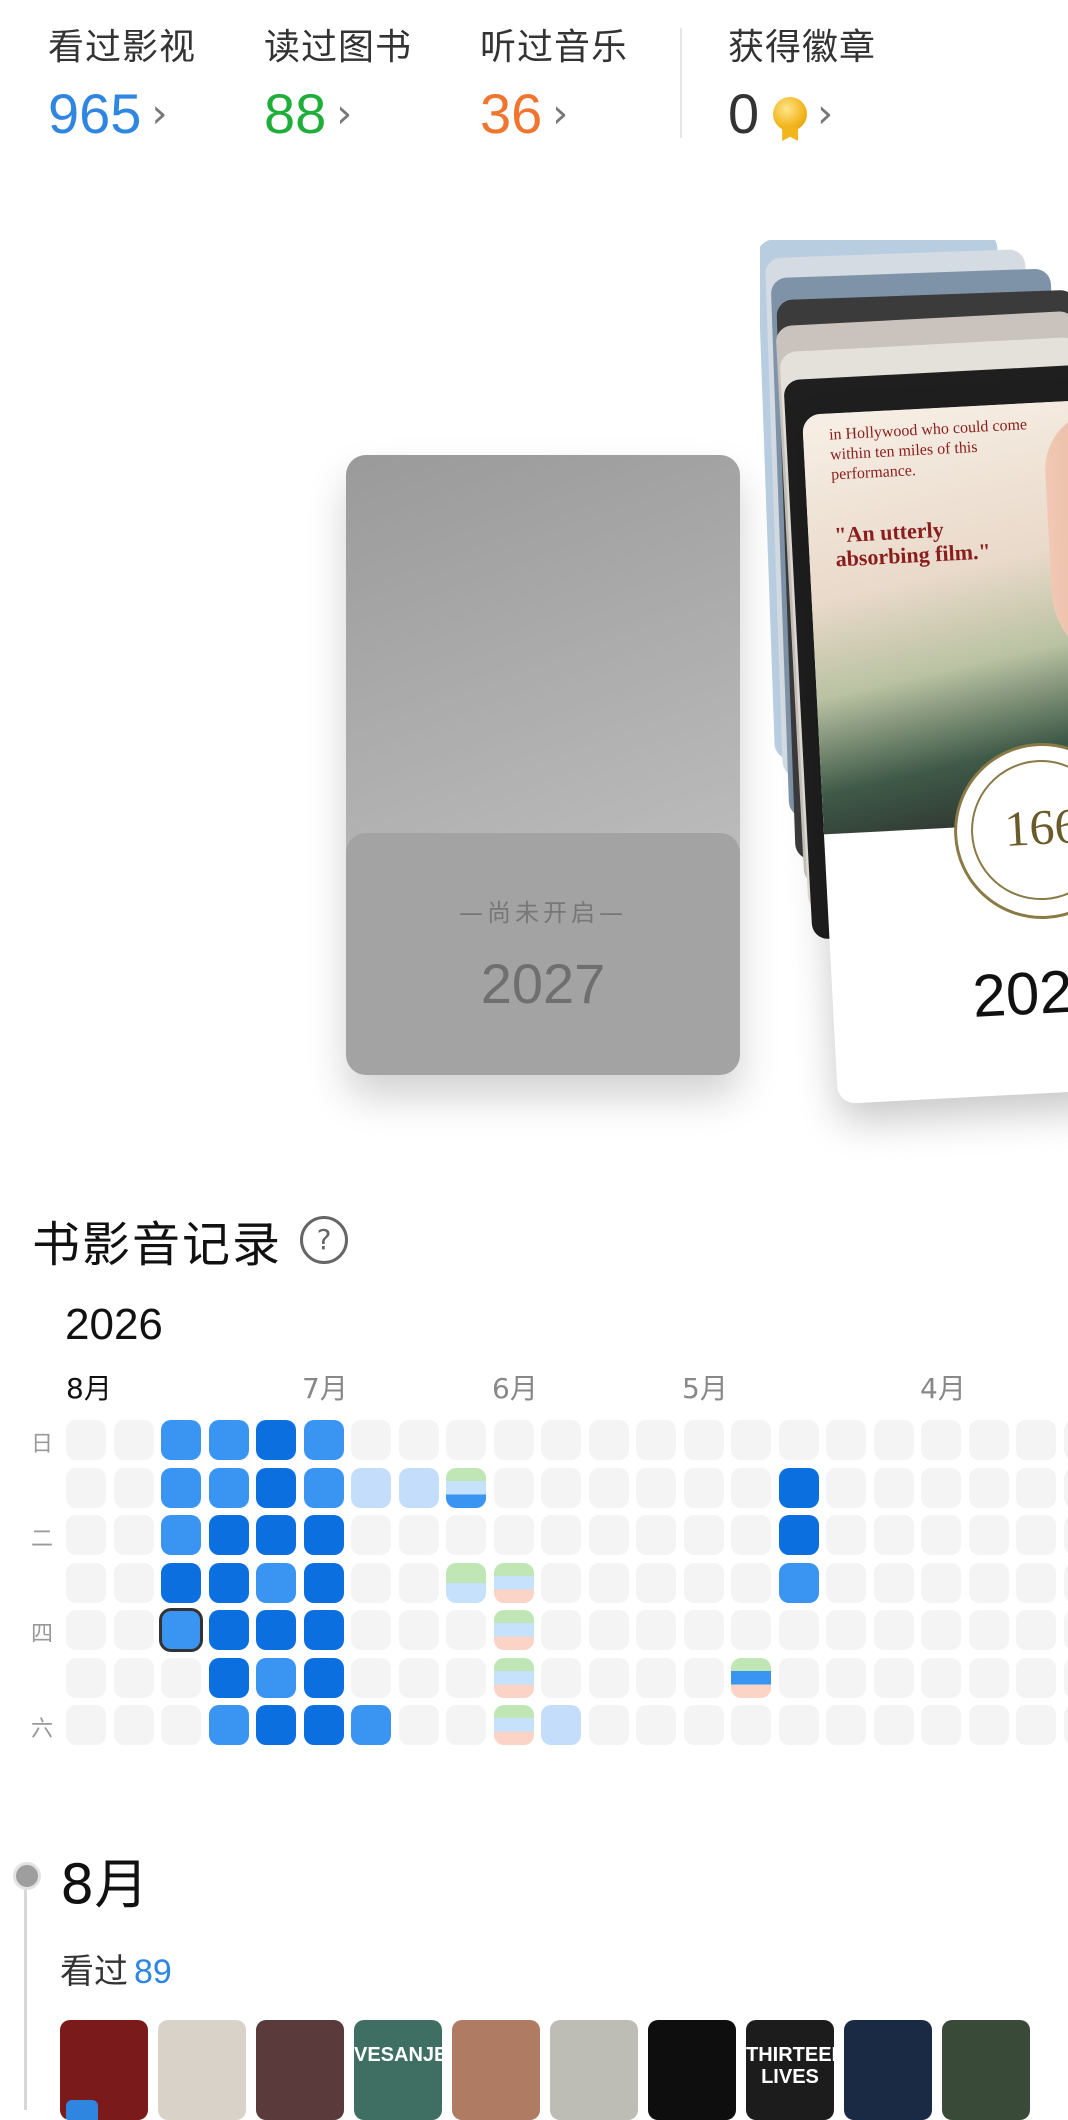 This screenshot has height=2120, width=1068. Describe the element at coordinates (116, 1968) in the screenshot. I see `watched-summary: 看过89` at that location.